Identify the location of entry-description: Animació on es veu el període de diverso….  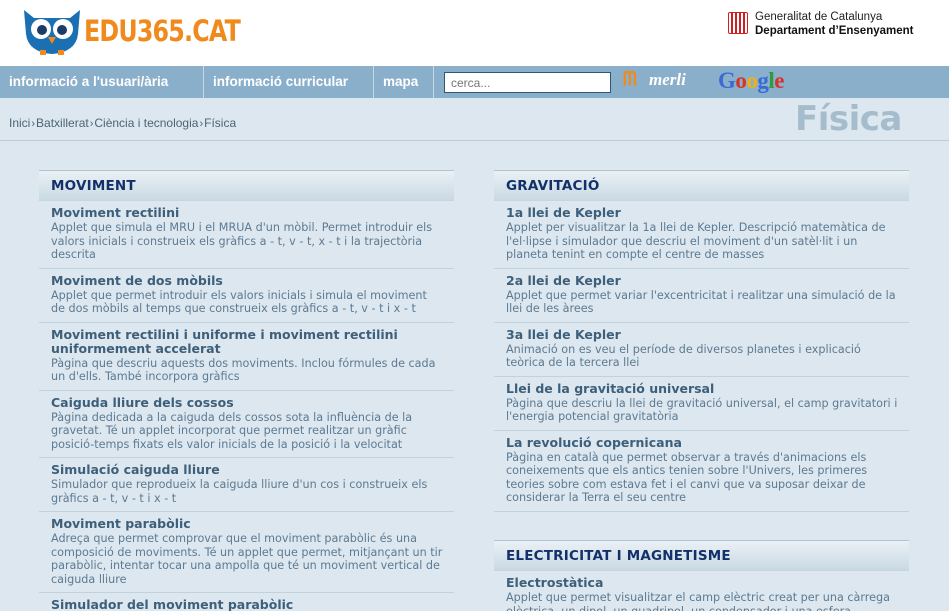
(683, 356).